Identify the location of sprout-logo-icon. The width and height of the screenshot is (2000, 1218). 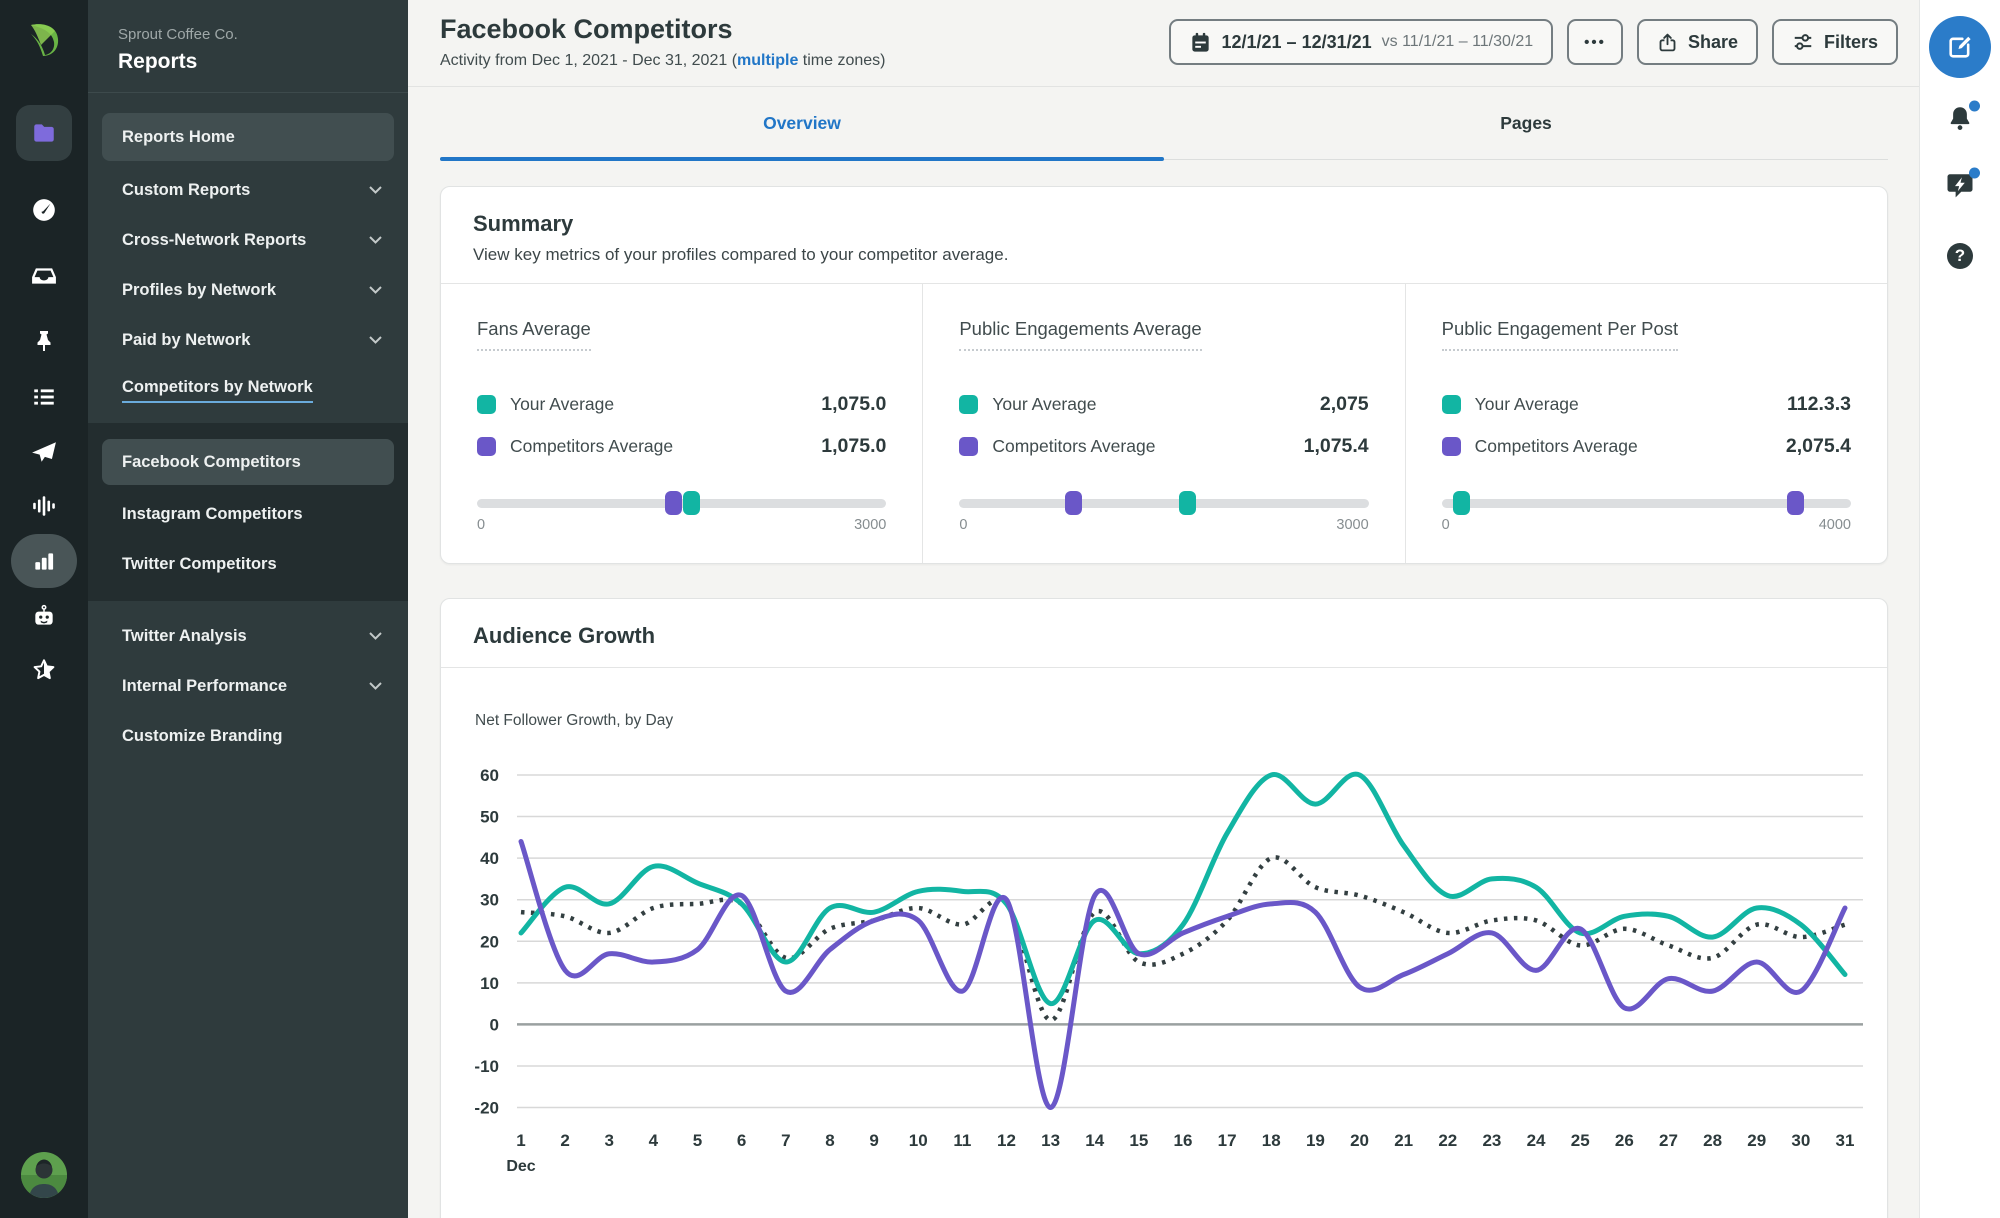
(44, 40).